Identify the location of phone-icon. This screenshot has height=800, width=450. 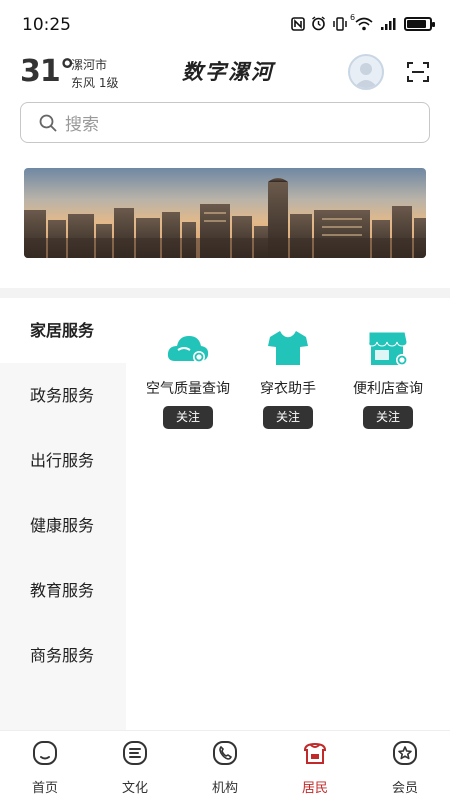
(225, 753).